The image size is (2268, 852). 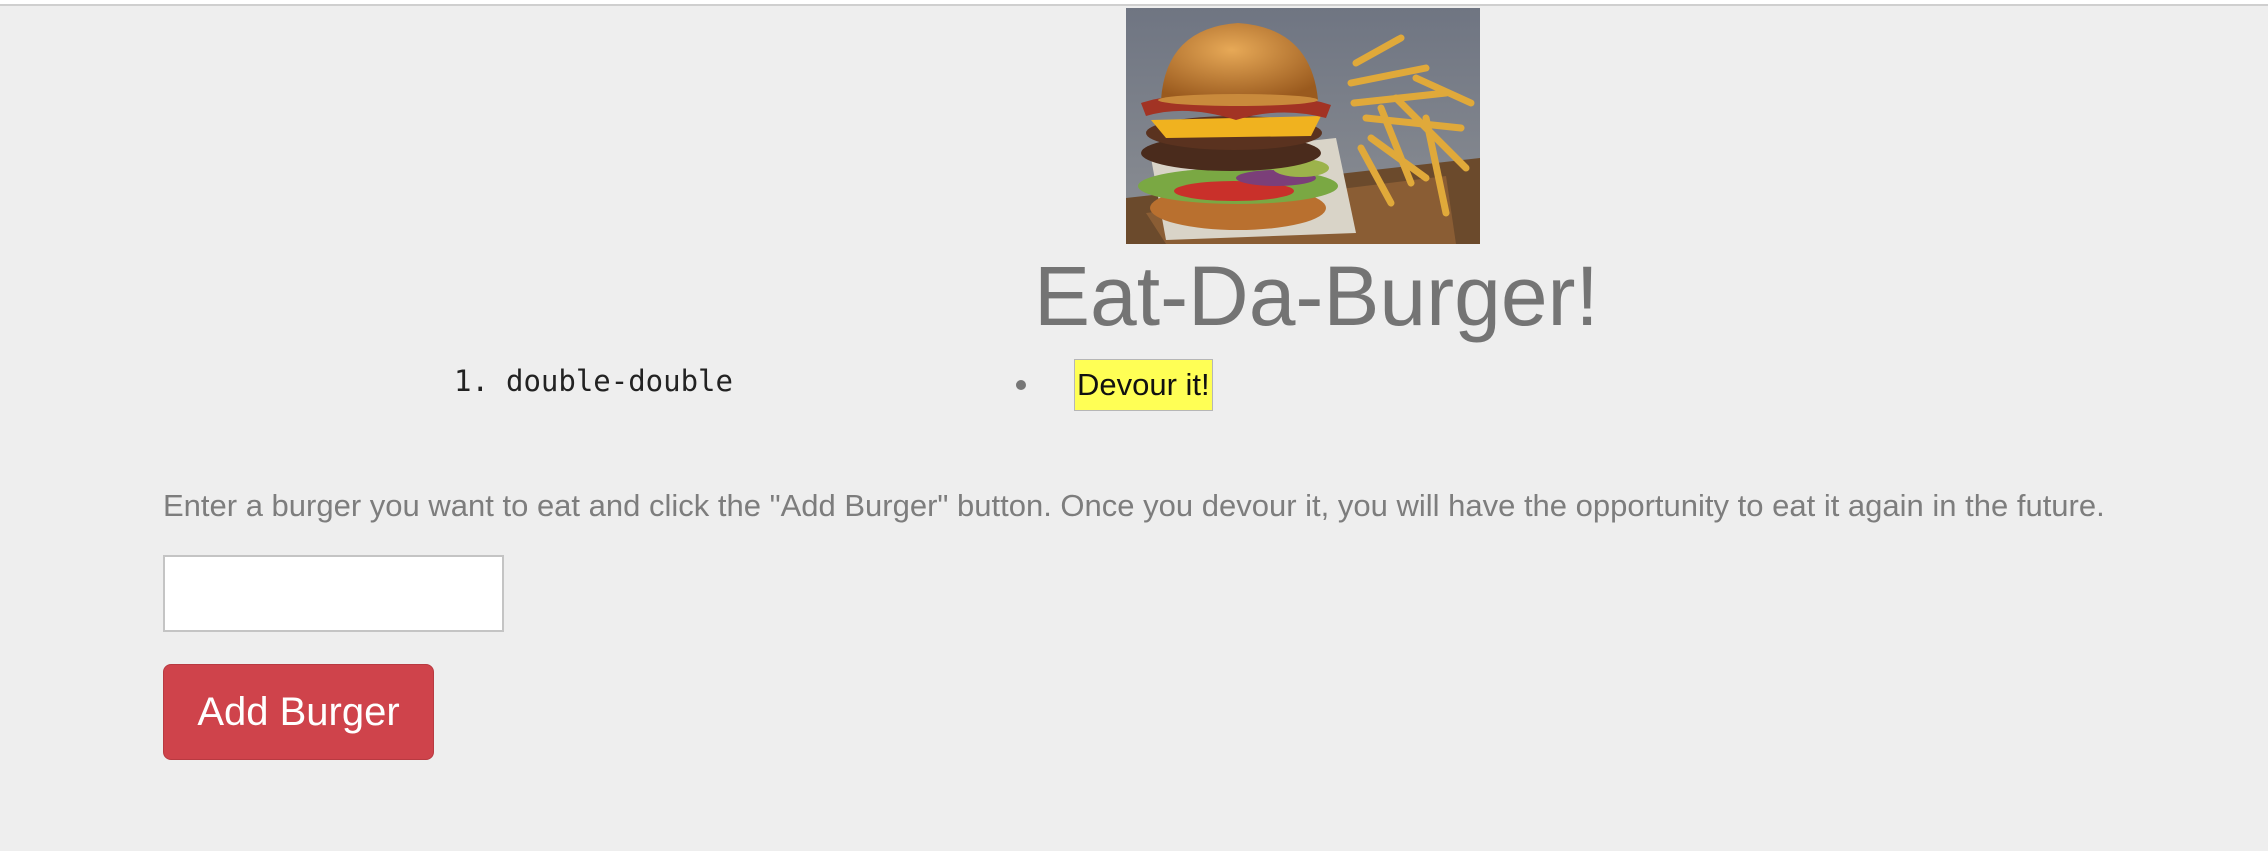 I want to click on list-item: 1. double-double, so click(x=593, y=381).